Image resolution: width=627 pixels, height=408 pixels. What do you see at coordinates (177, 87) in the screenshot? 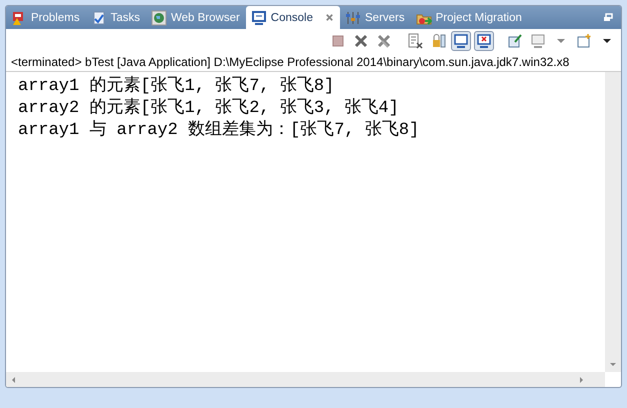
I see `console-output-line: array1 的元素[张飞1, 张飞7, 张飞8]` at bounding box center [177, 87].